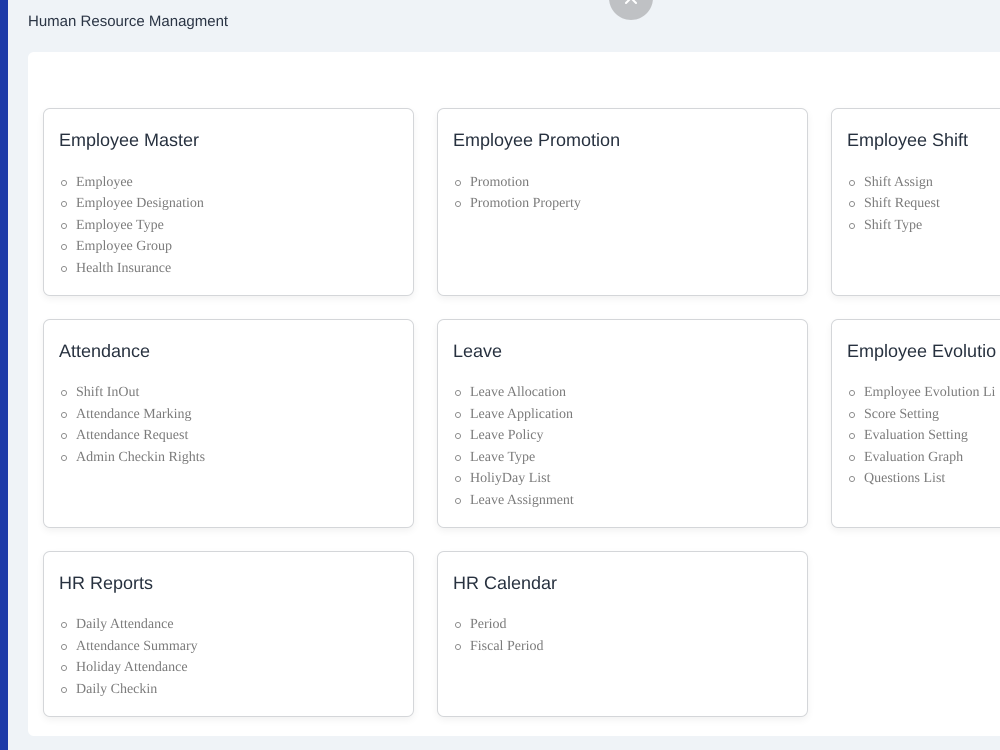 The height and width of the screenshot is (750, 1000). Describe the element at coordinates (536, 140) in the screenshot. I see `card-title: Employee Promotion` at that location.